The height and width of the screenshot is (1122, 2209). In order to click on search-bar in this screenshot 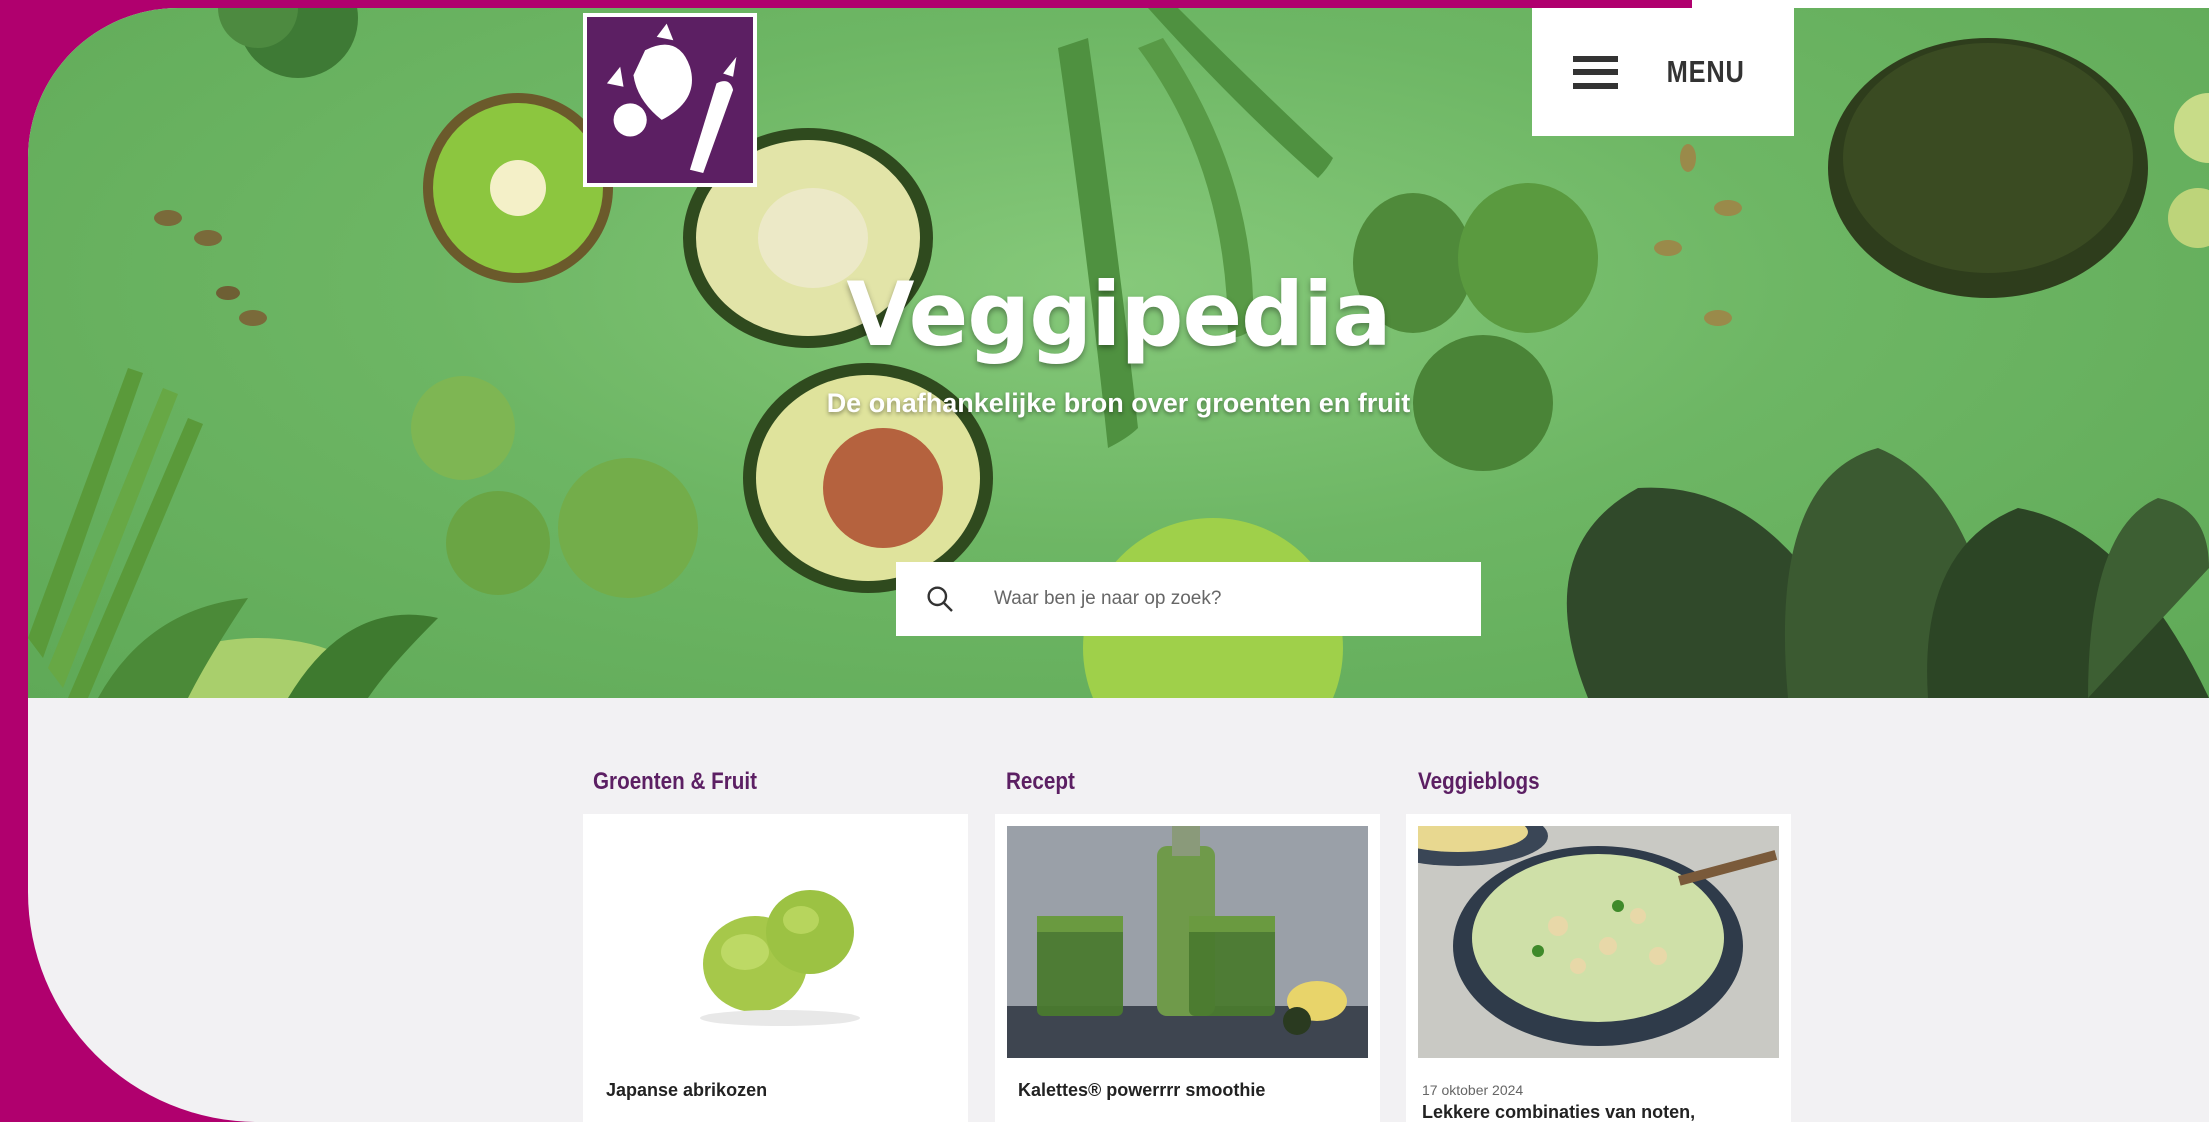, I will do `click(1188, 599)`.